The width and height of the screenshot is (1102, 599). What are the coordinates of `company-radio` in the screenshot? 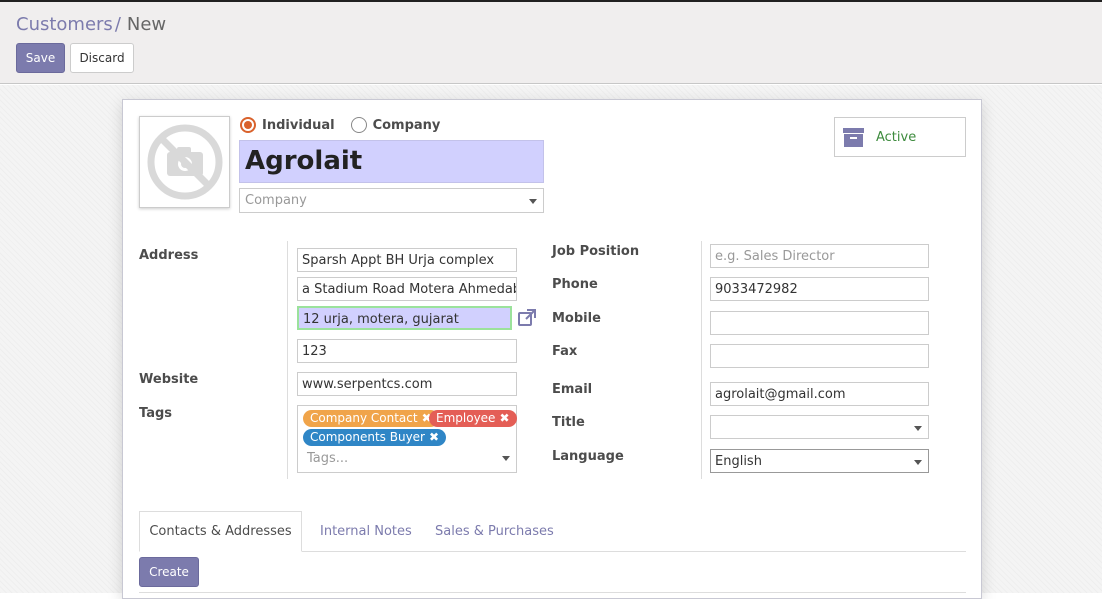 It's located at (358, 125).